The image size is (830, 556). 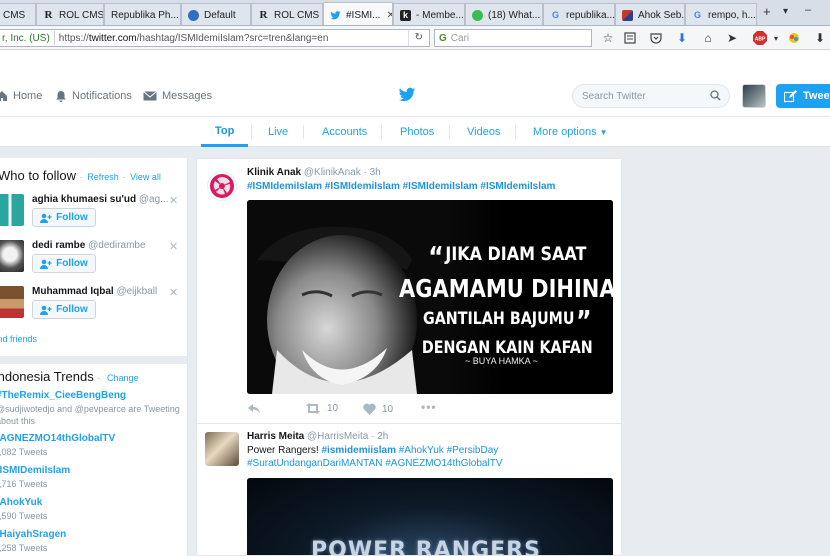 I want to click on new-tab-icon: +, so click(x=767, y=11).